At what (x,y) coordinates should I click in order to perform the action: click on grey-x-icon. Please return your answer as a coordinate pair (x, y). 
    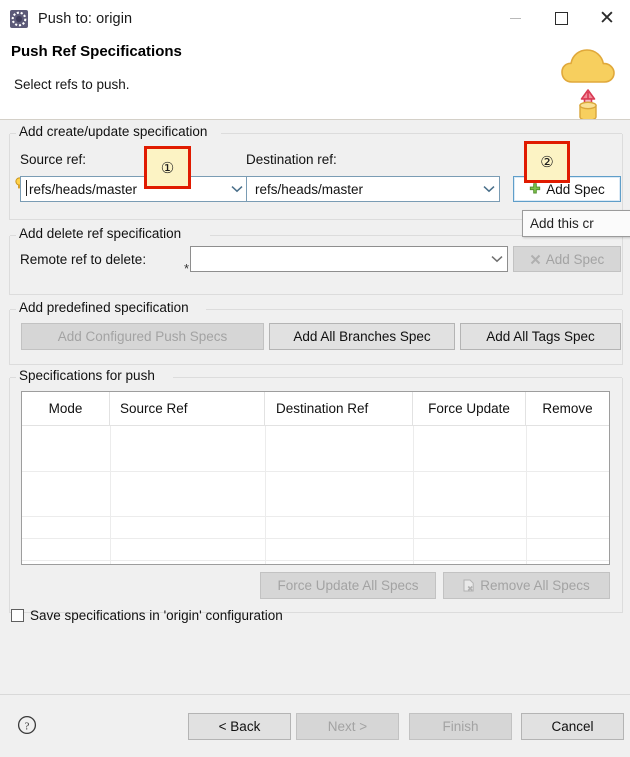
    Looking at the image, I should click on (535, 259).